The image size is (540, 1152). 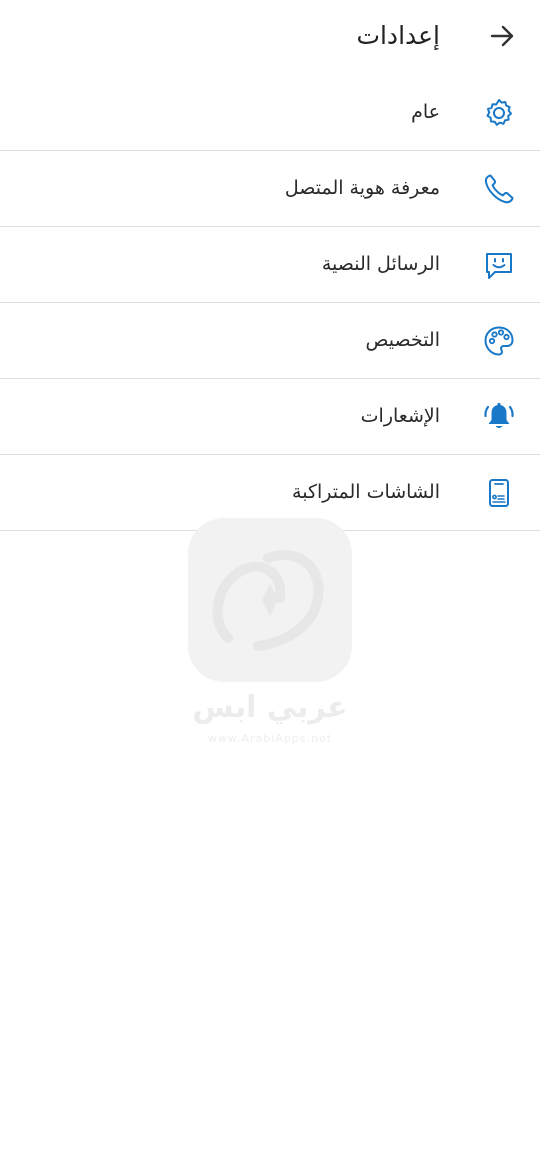 What do you see at coordinates (499, 189) in the screenshot?
I see `phone-icon` at bounding box center [499, 189].